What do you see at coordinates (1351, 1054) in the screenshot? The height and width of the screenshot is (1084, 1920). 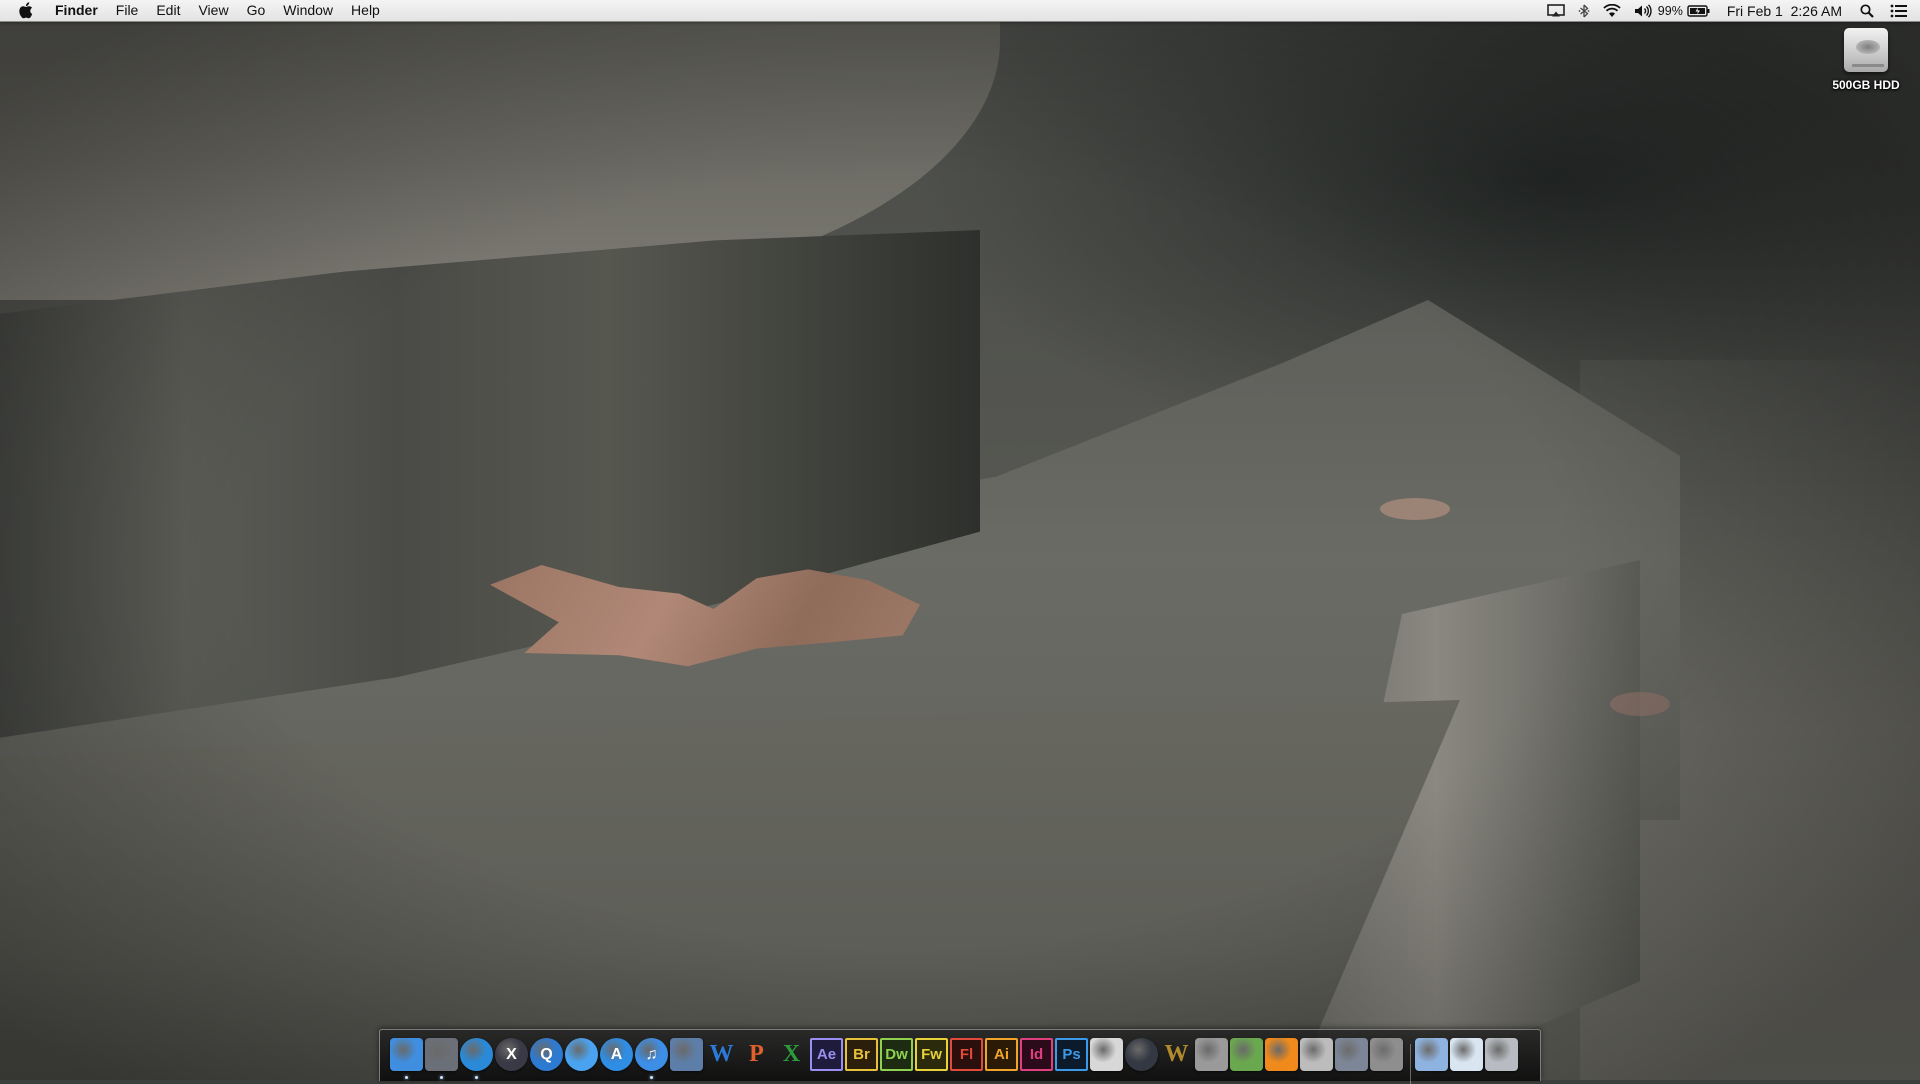 I see `dock-screen-capture-icon` at bounding box center [1351, 1054].